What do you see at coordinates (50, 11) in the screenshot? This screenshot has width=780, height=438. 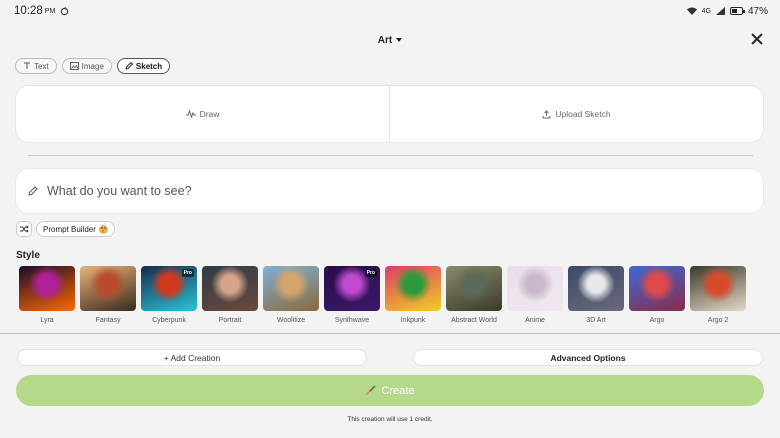 I see `status-ampm: PM` at bounding box center [50, 11].